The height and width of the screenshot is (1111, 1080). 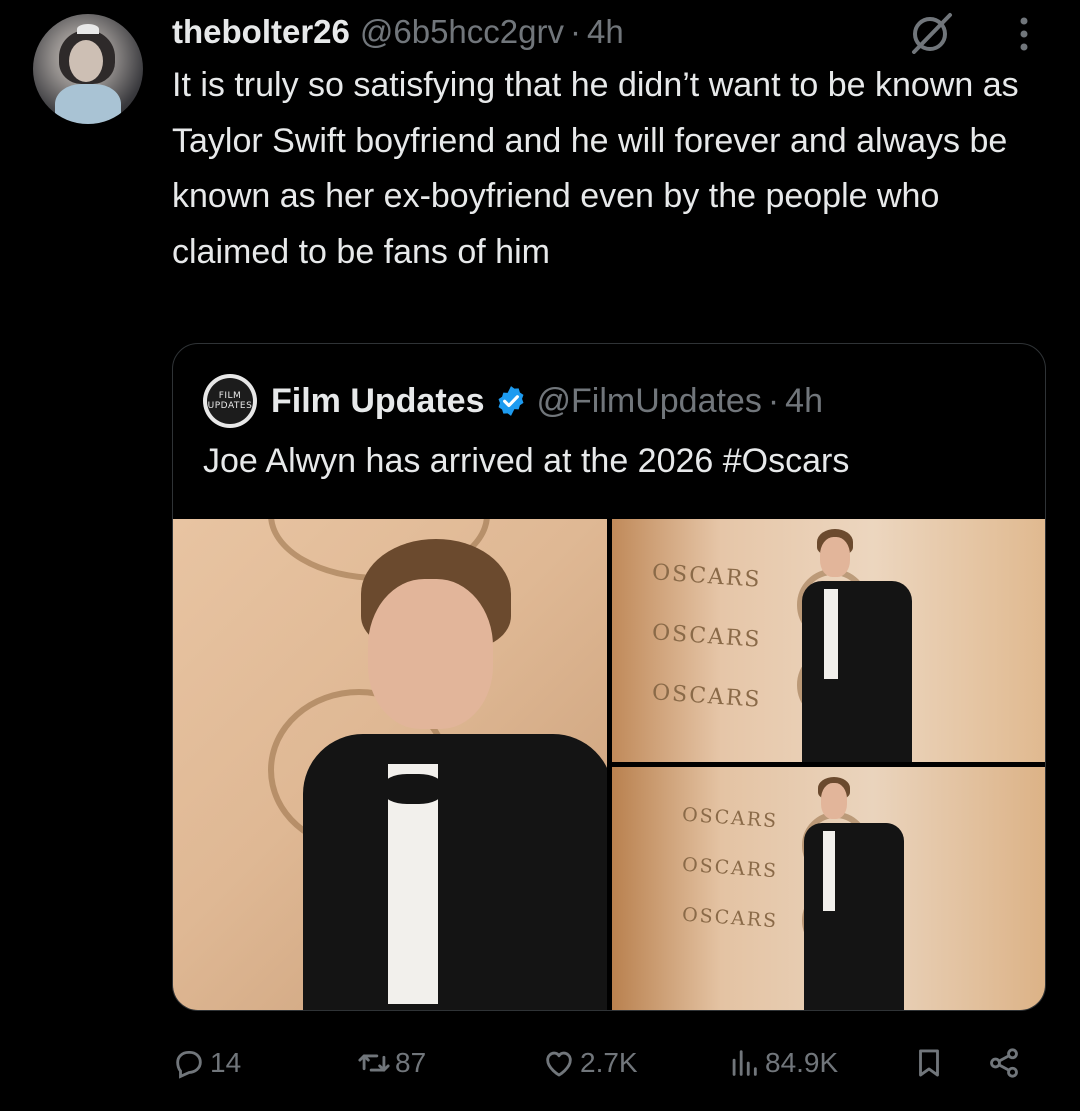 What do you see at coordinates (559, 1064) in the screenshot?
I see `heart-icon` at bounding box center [559, 1064].